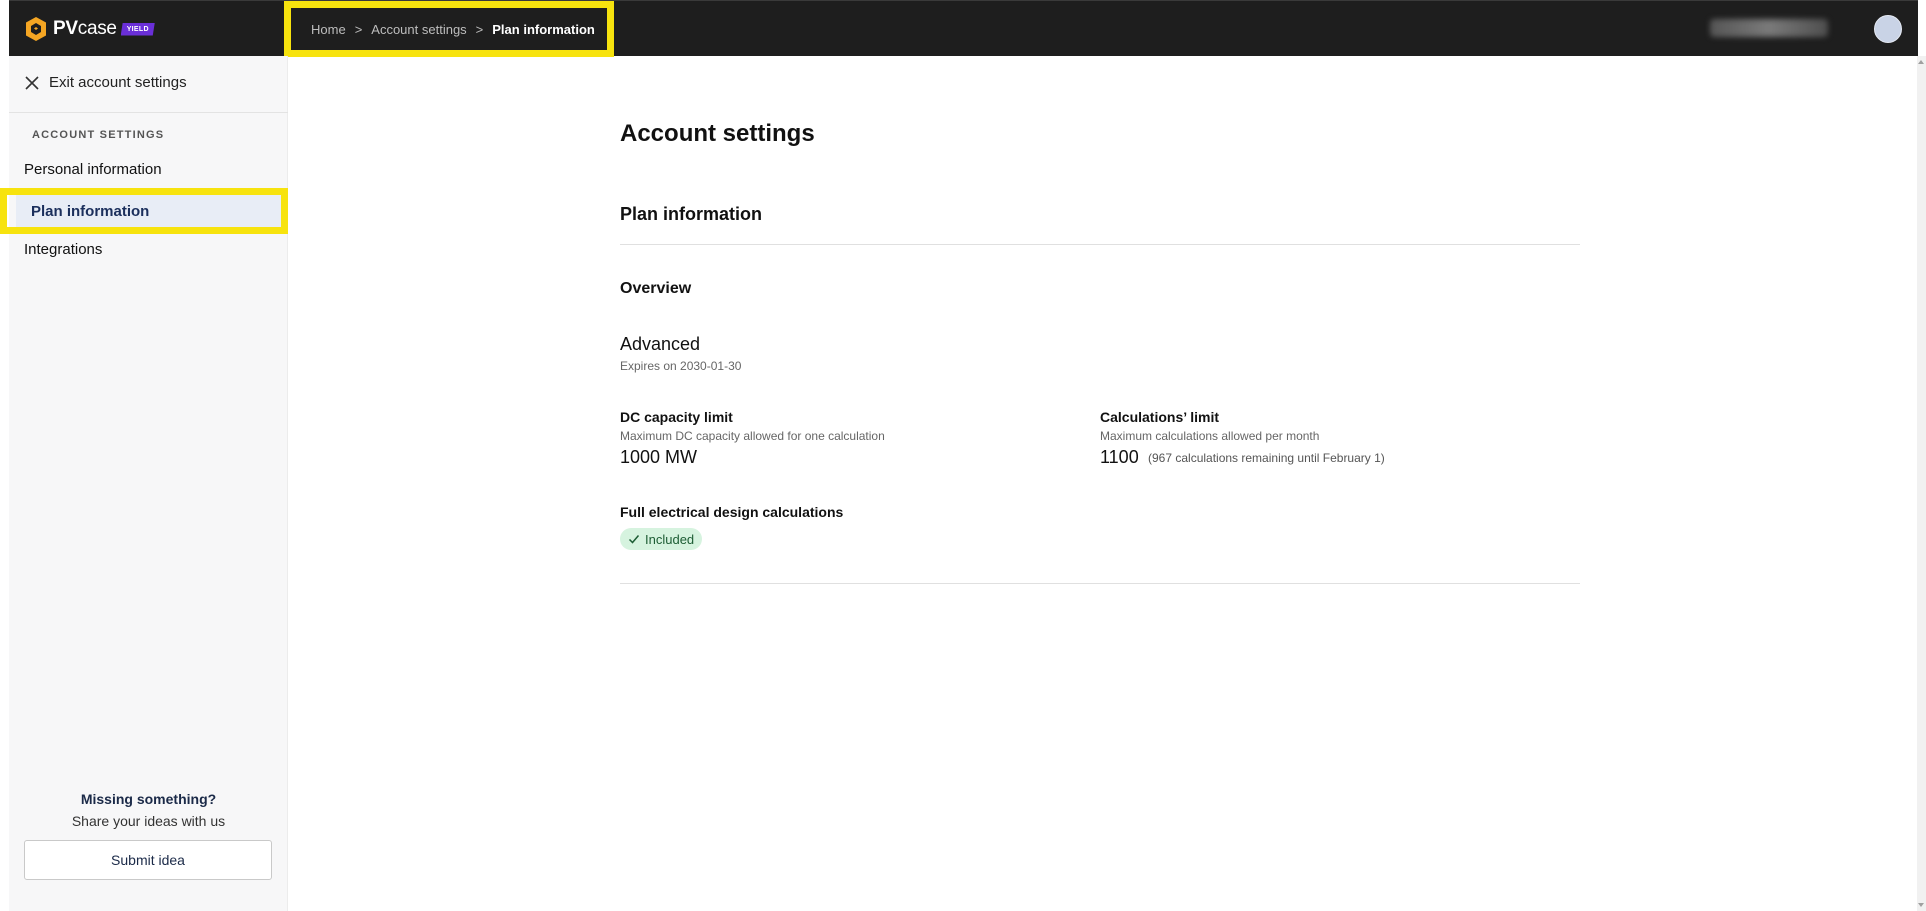 This screenshot has height=911, width=1926. Describe the element at coordinates (1921, 62) in the screenshot. I see `scroll-up-arrow-icon` at that location.